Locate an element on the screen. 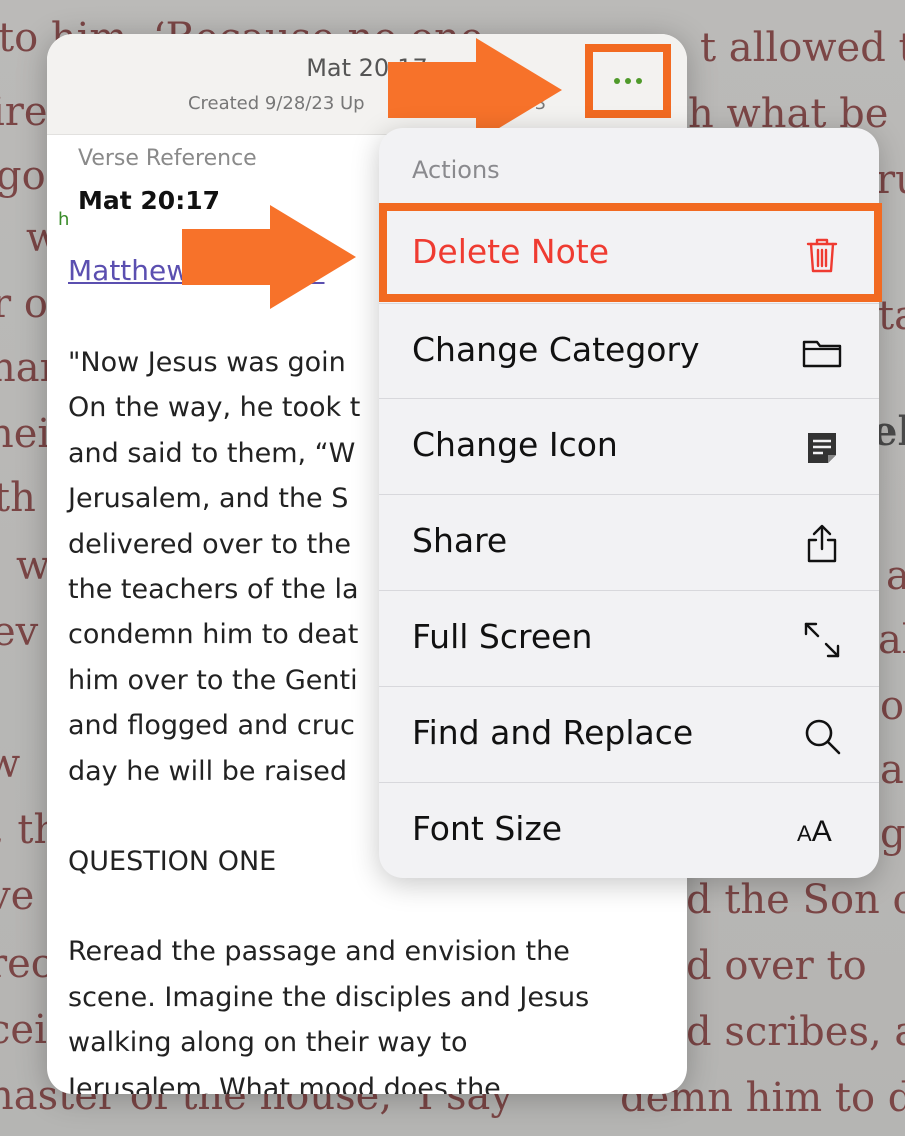 Image resolution: width=905 pixels, height=1136 pixels. menu-item-font-size: Font Size AA is located at coordinates (629, 829).